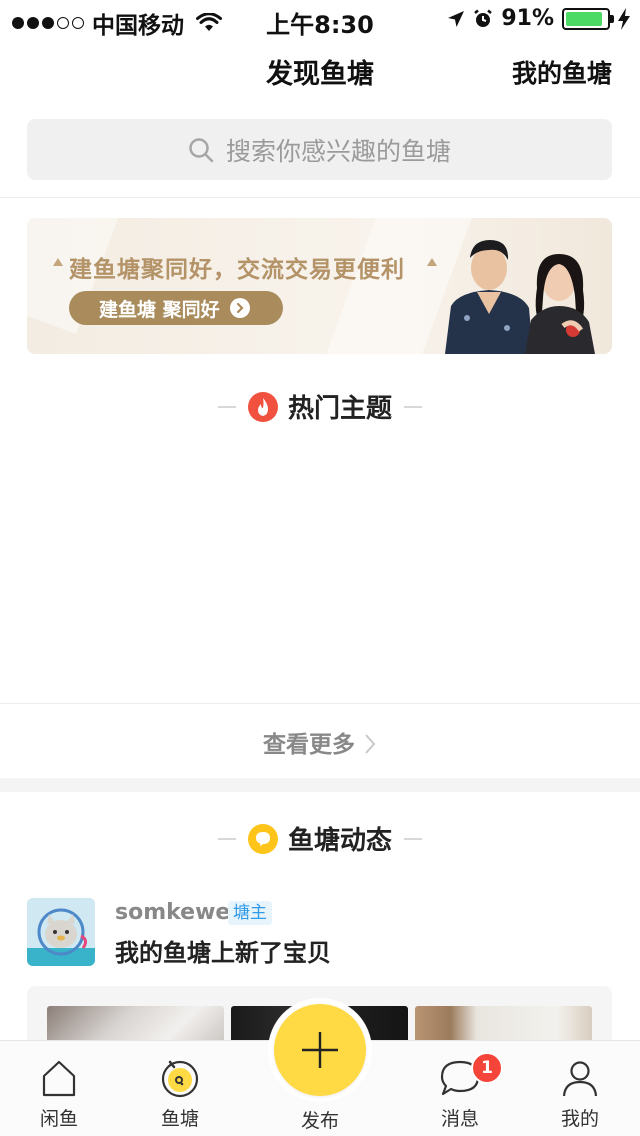 The height and width of the screenshot is (1136, 640). I want to click on chat-bubble-icon, so click(262, 838).